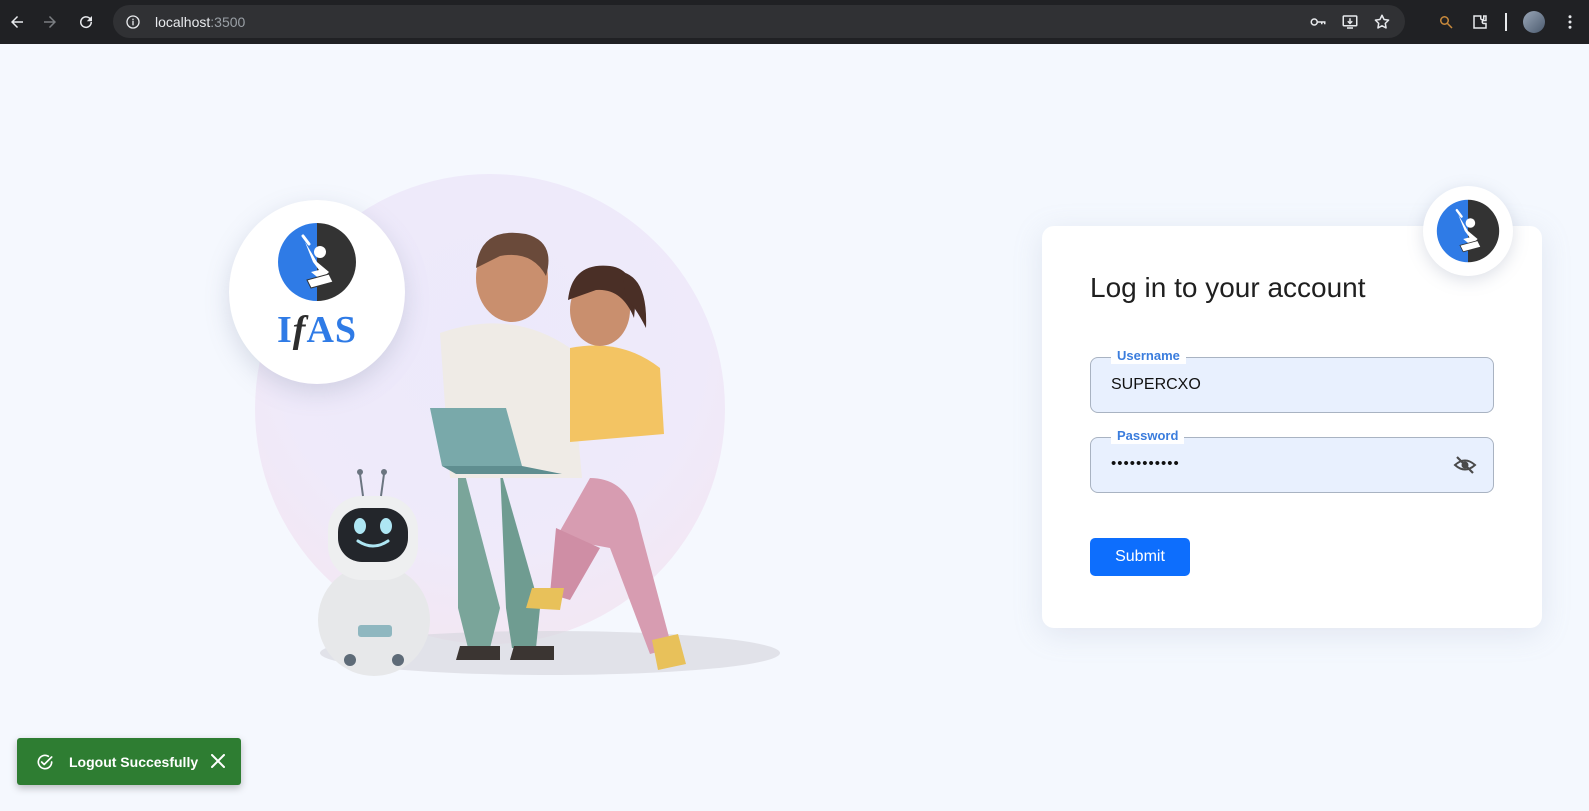 The image size is (1589, 811). Describe the element at coordinates (374, 572) in the screenshot. I see `robot-icon` at that location.